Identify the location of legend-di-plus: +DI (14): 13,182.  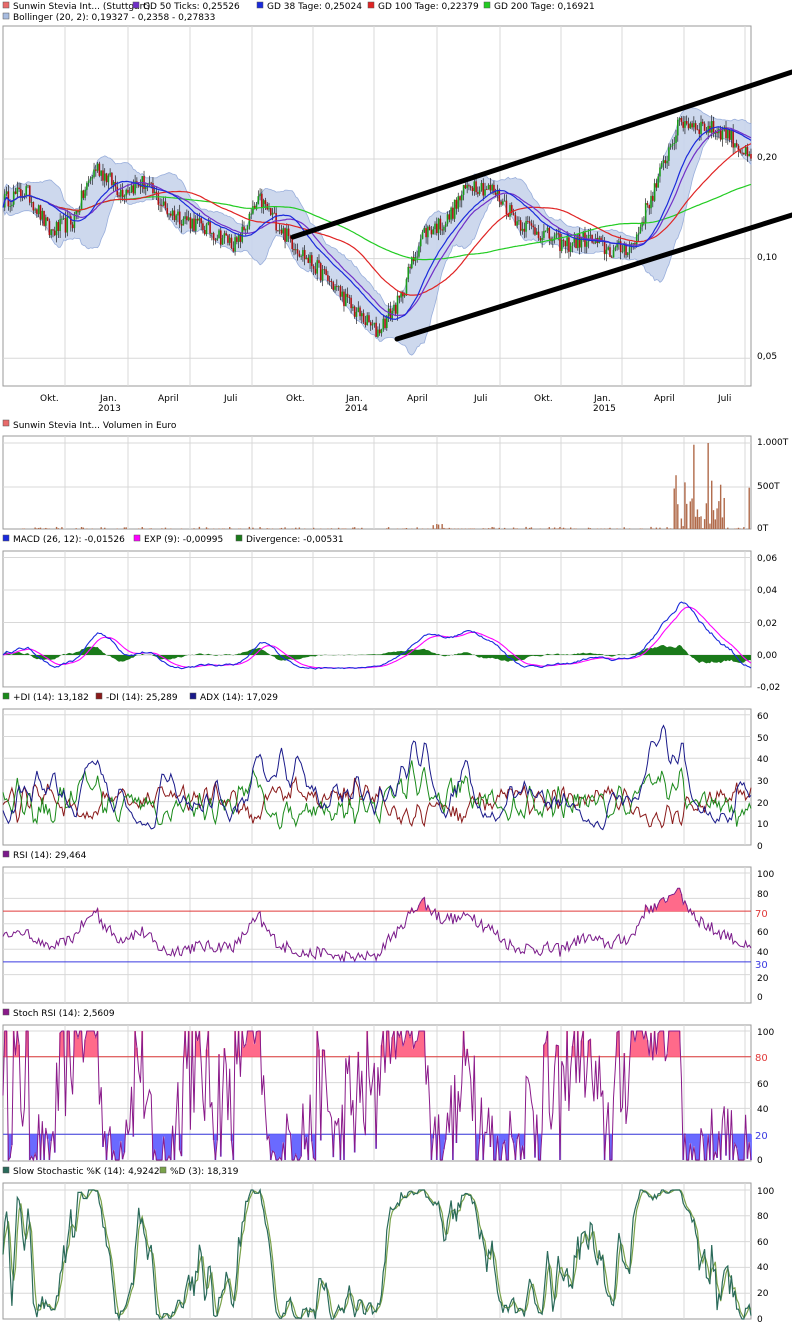
(51, 698).